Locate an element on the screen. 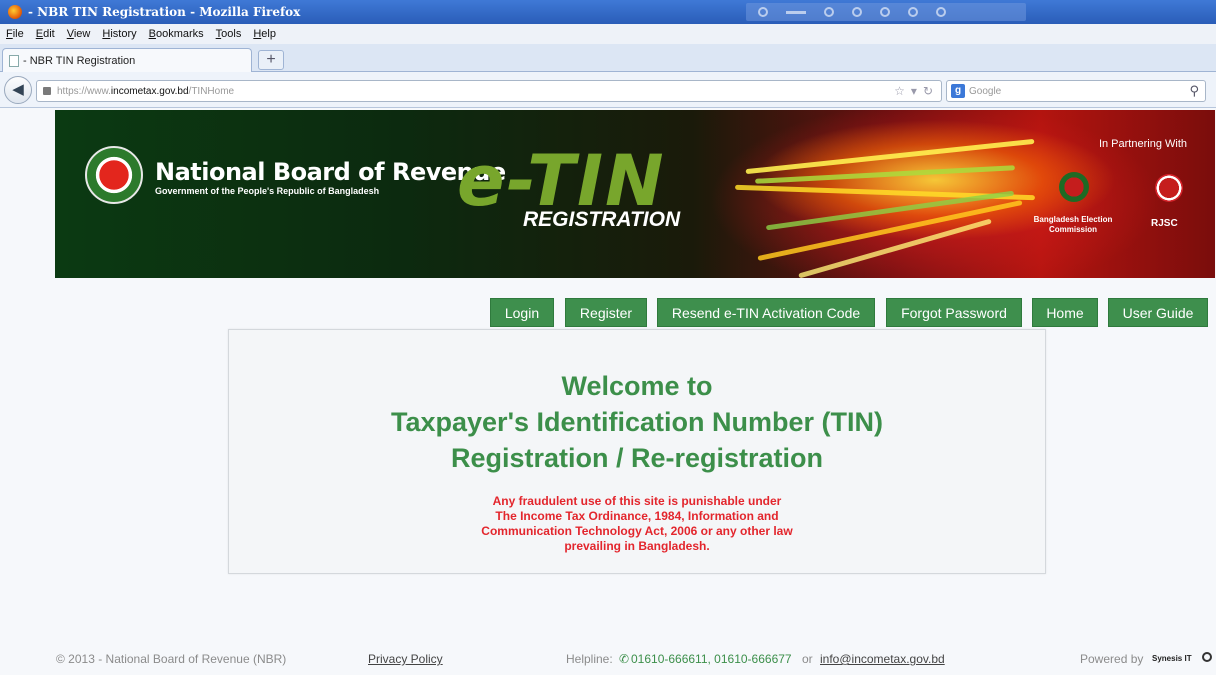 This screenshot has width=1216, height=675. partner-heading: In Partnering With is located at coordinates (1142, 144).